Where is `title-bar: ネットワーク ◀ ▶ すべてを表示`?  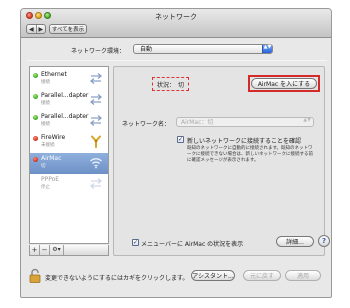 title-bar: ネットワーク ◀ ▶ すべてを表示 is located at coordinates (176, 23).